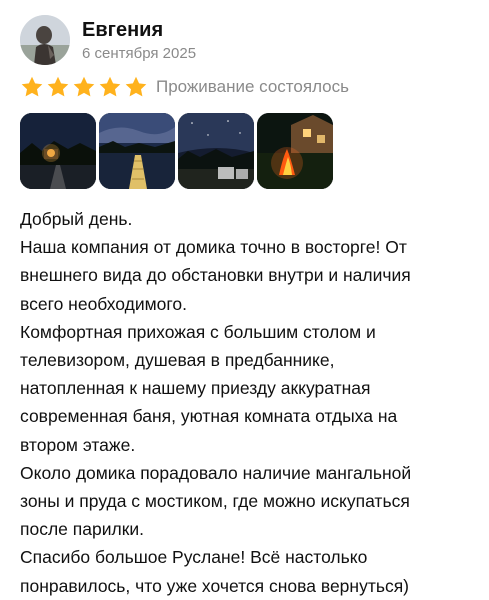 The width and height of the screenshot is (489, 600). I want to click on review-text-line: телевизором, душевая в предбаннике,, so click(177, 360).